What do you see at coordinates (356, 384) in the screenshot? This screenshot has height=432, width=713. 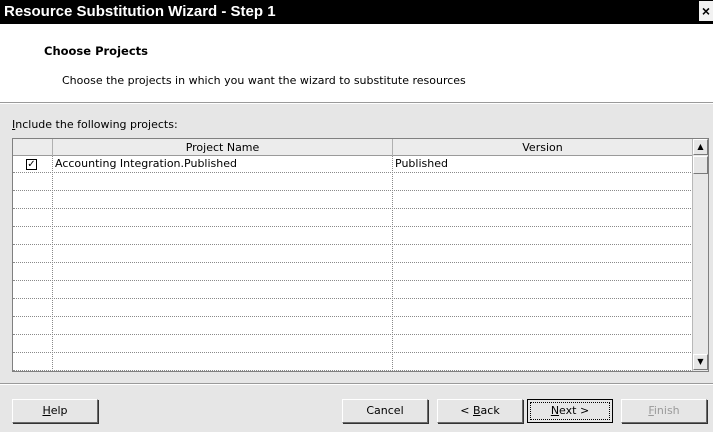 I see `footer-divider-highlight` at bounding box center [356, 384].